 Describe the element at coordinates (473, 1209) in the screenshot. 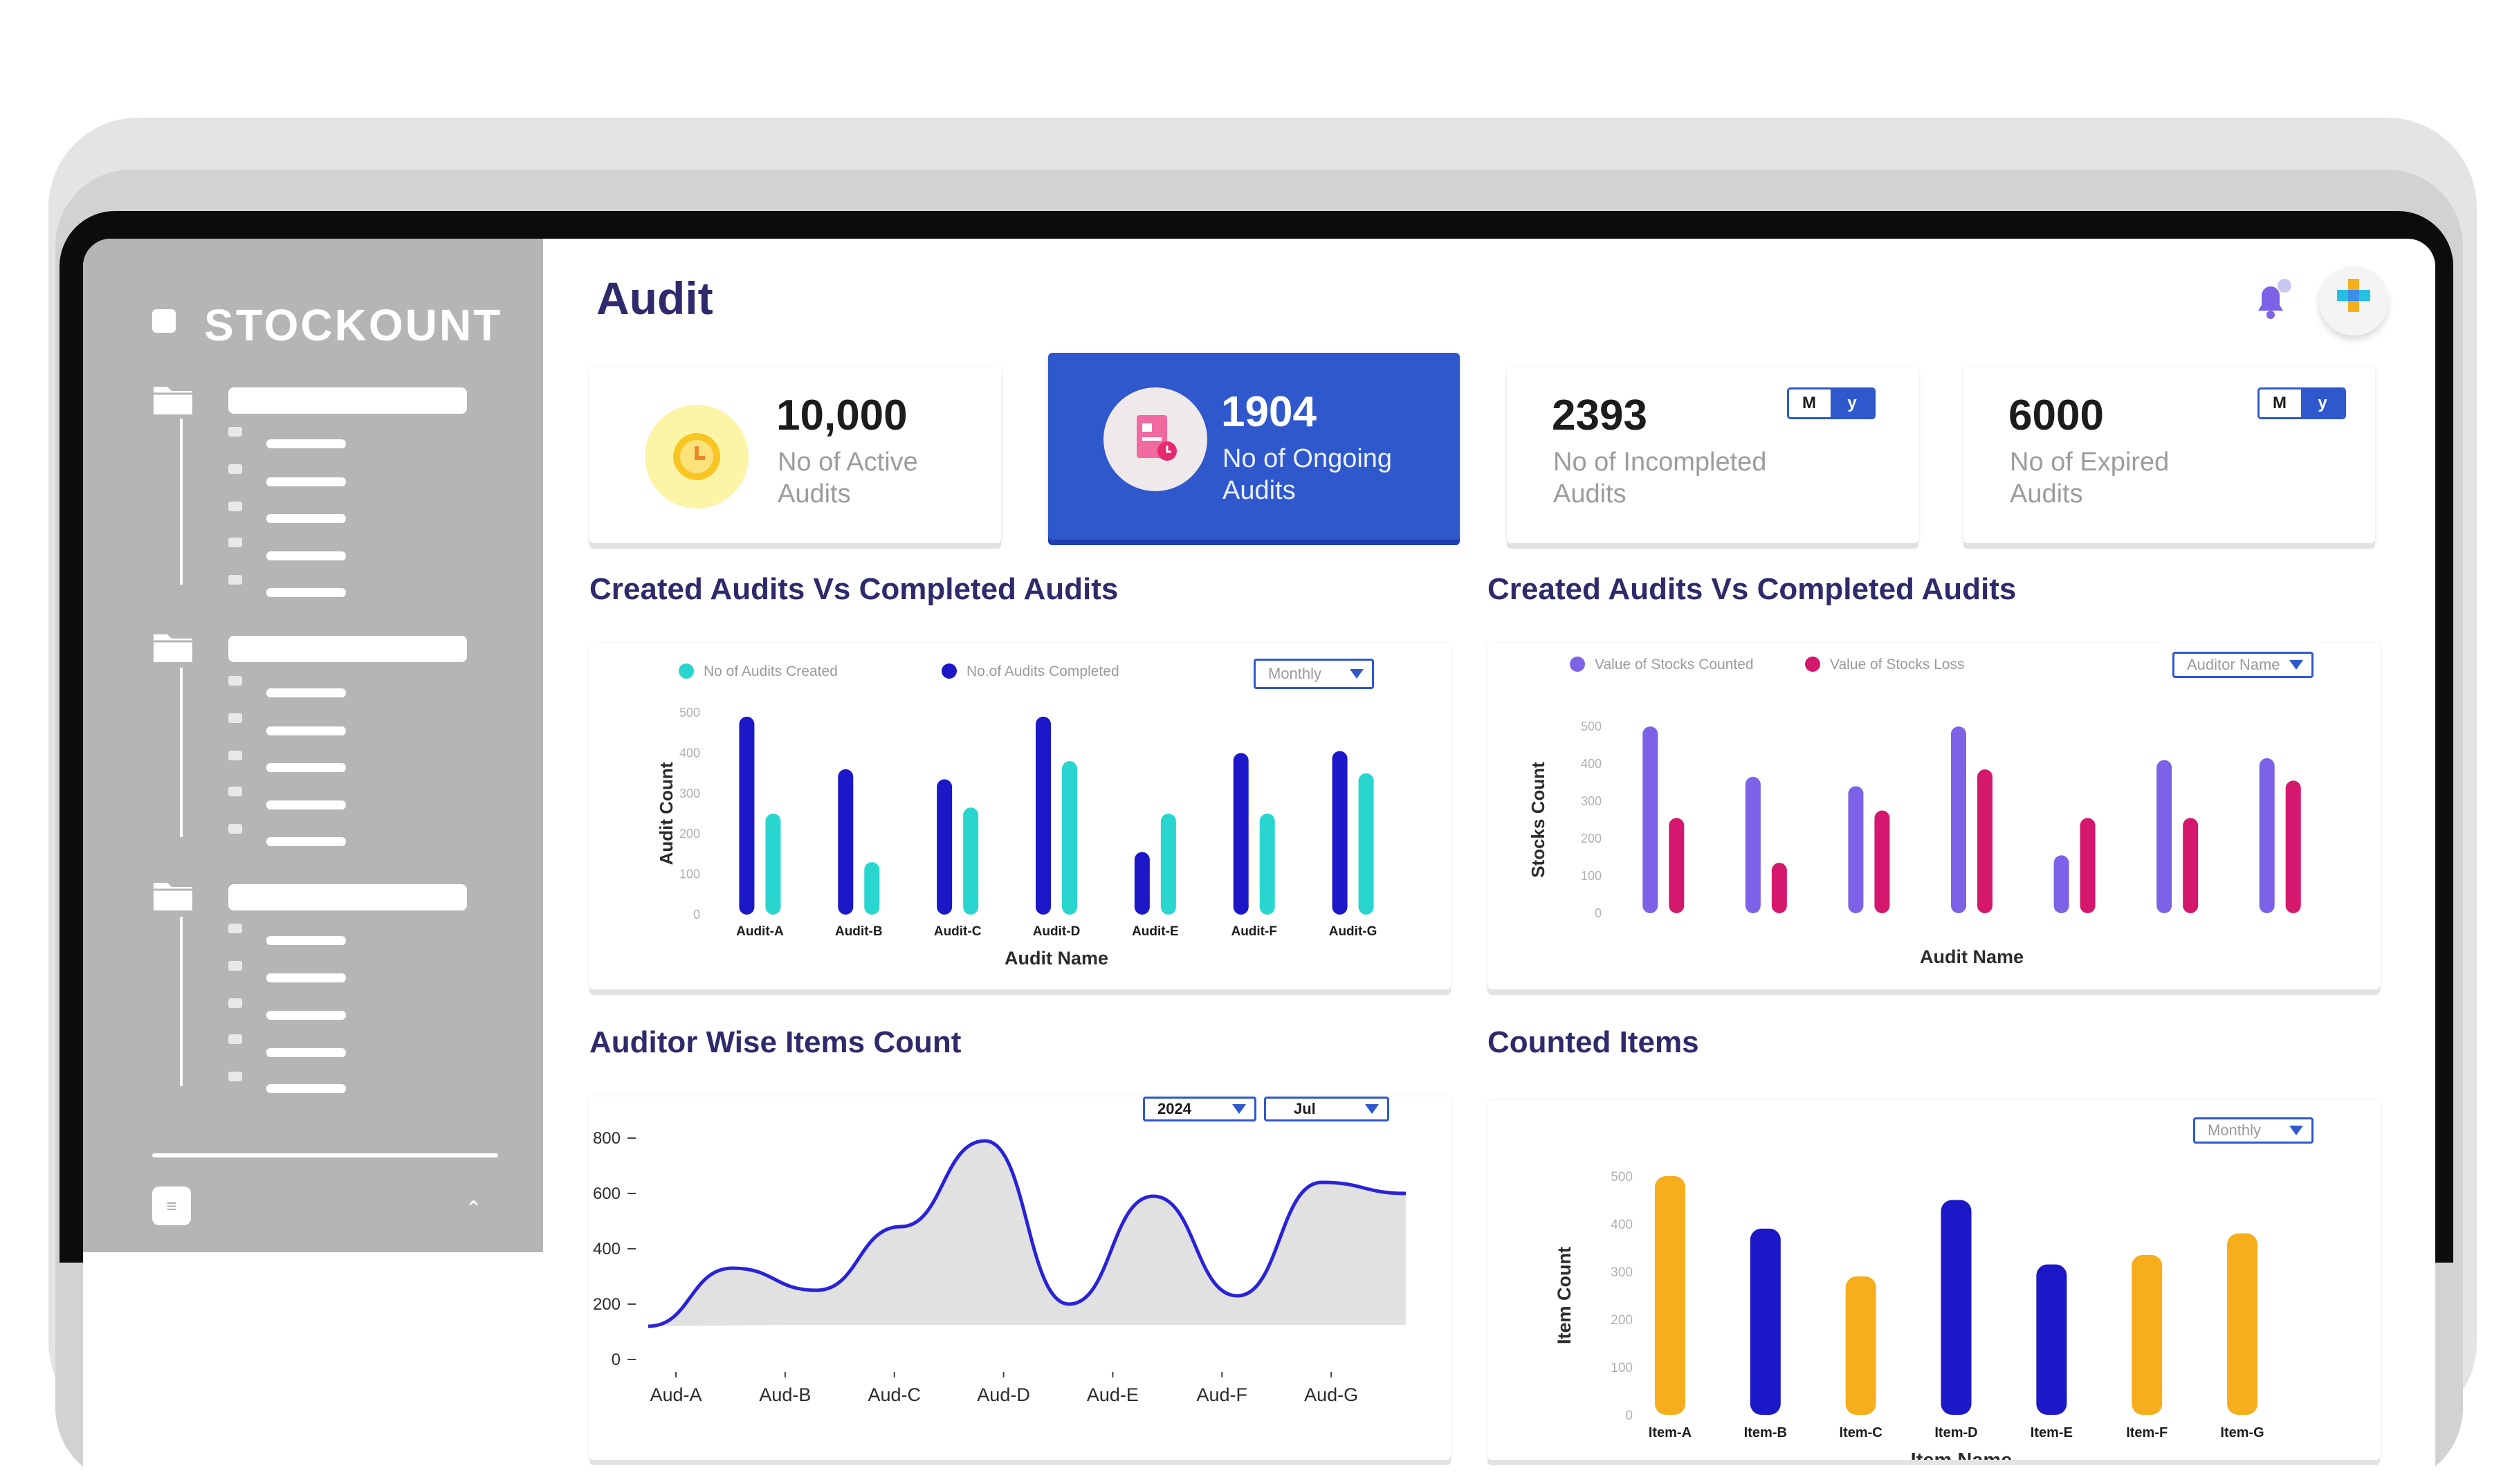

I see `collapse-icon: ⌃` at that location.